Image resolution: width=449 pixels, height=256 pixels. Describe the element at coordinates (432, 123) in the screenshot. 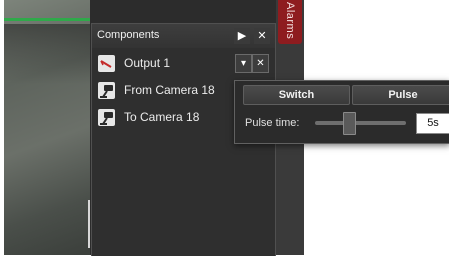

I see `pulse-time-value: 5s` at that location.